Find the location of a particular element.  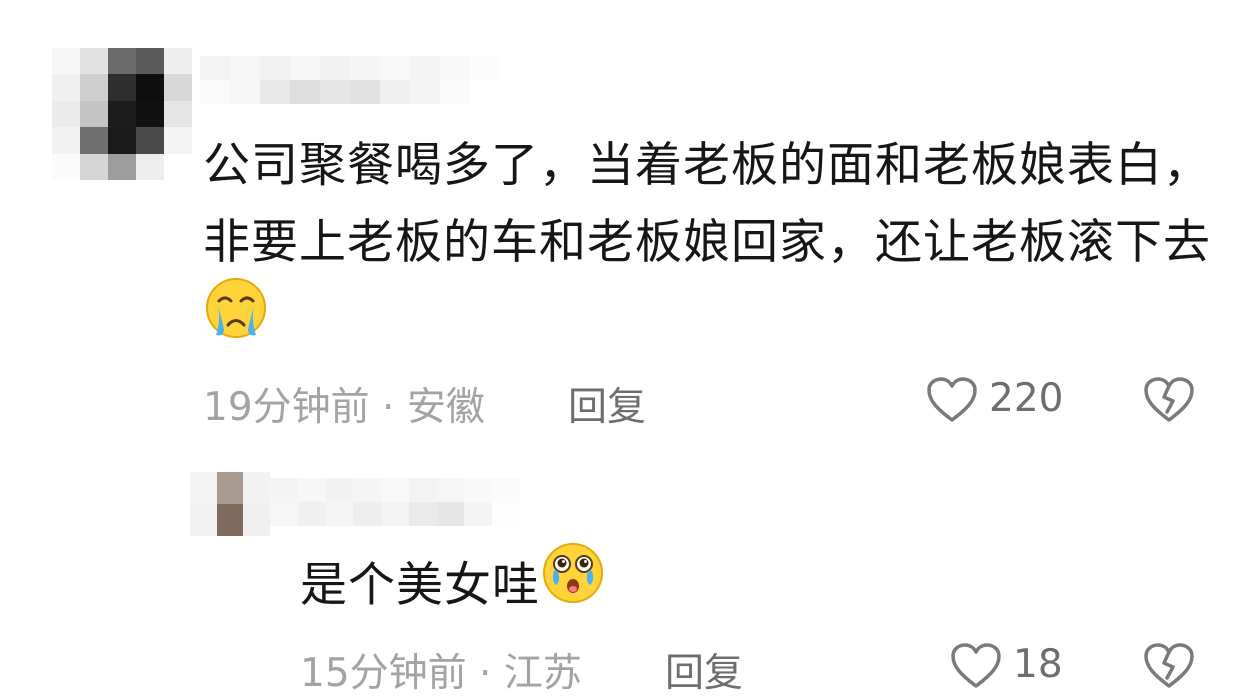

teary-eyed-face-emoji is located at coordinates (573, 584).